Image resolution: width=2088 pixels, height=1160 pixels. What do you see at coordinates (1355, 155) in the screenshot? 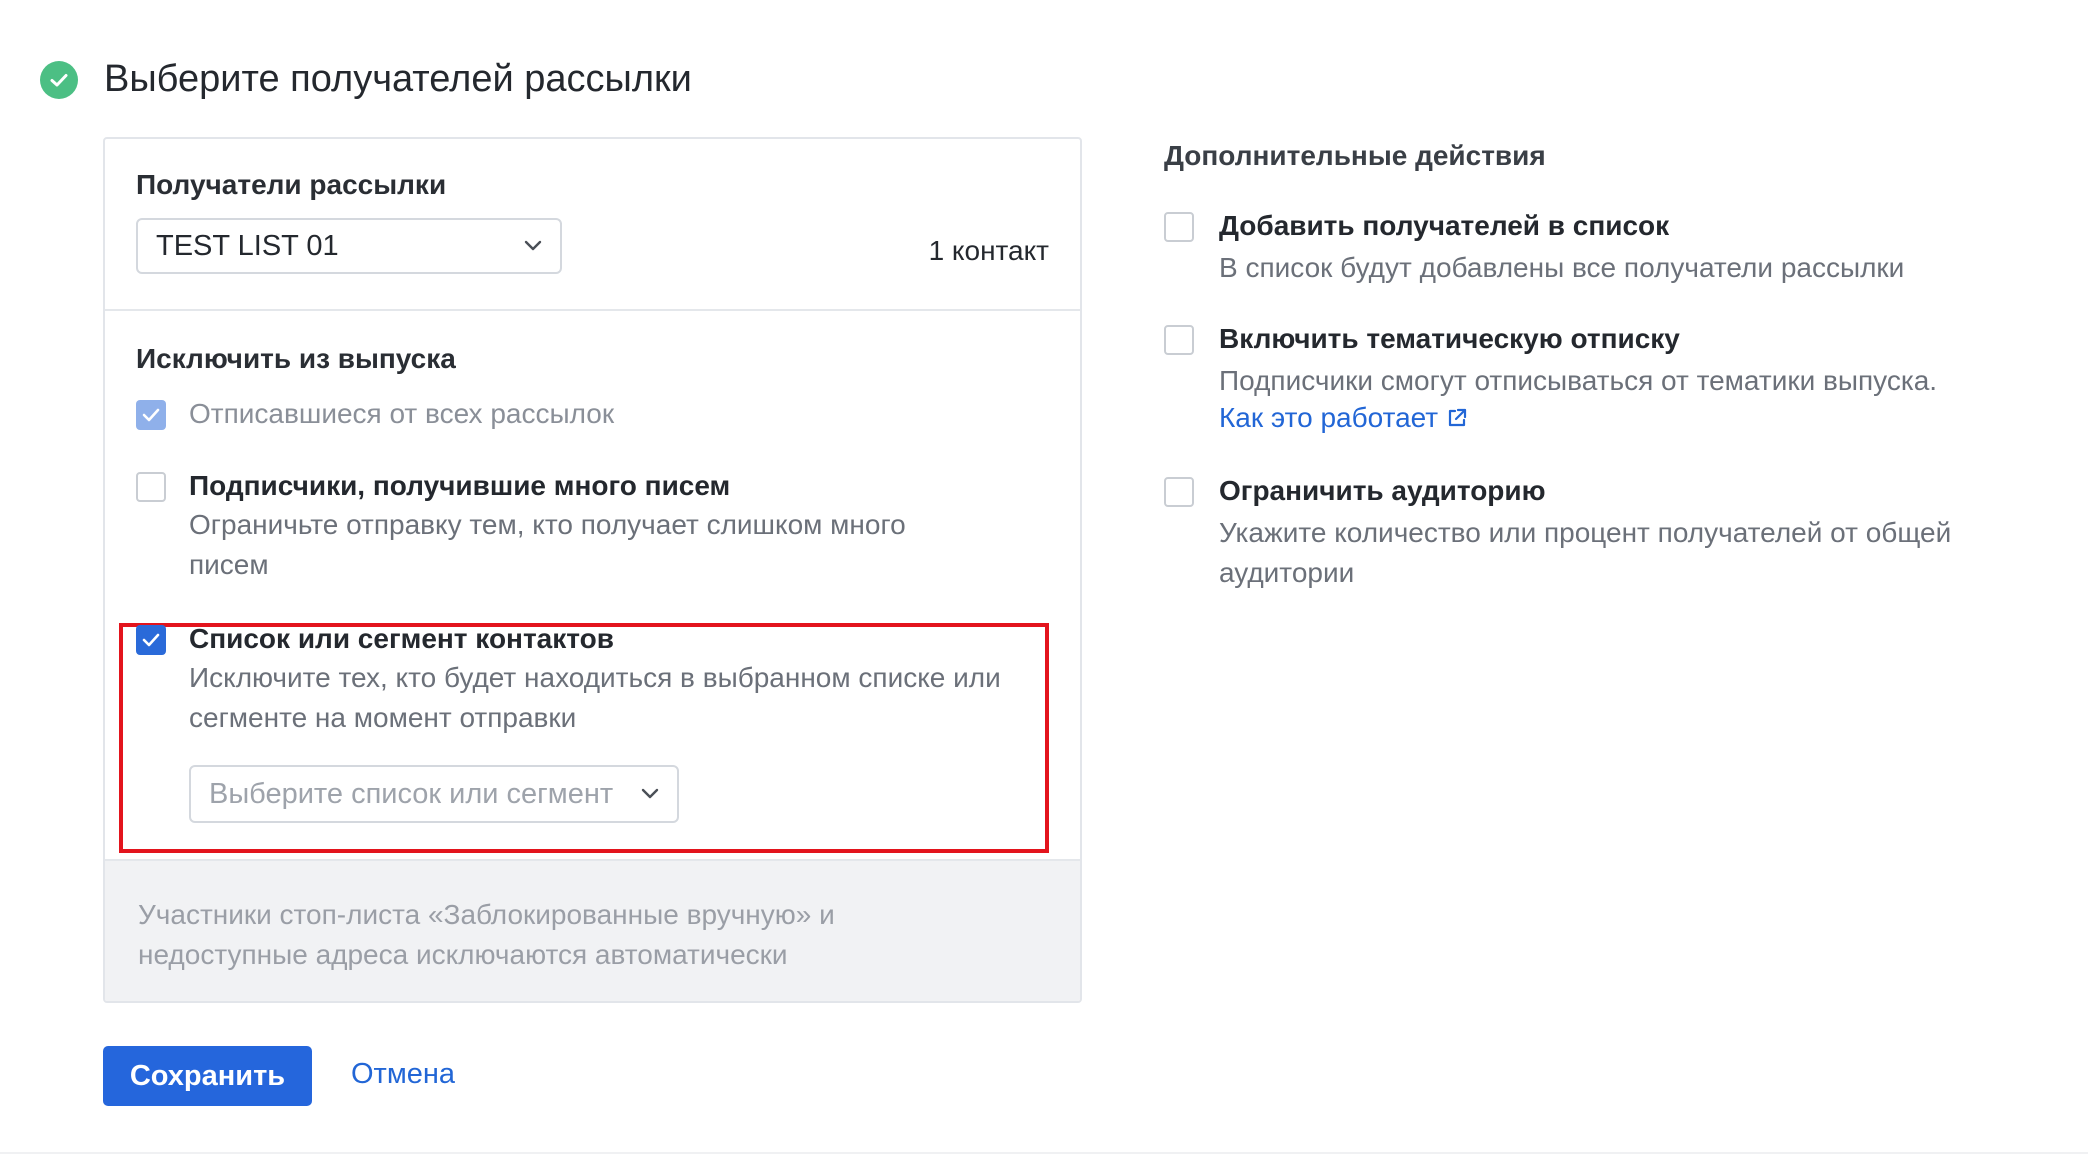
I see `additional-actions-title: Дополнительные действия` at bounding box center [1355, 155].